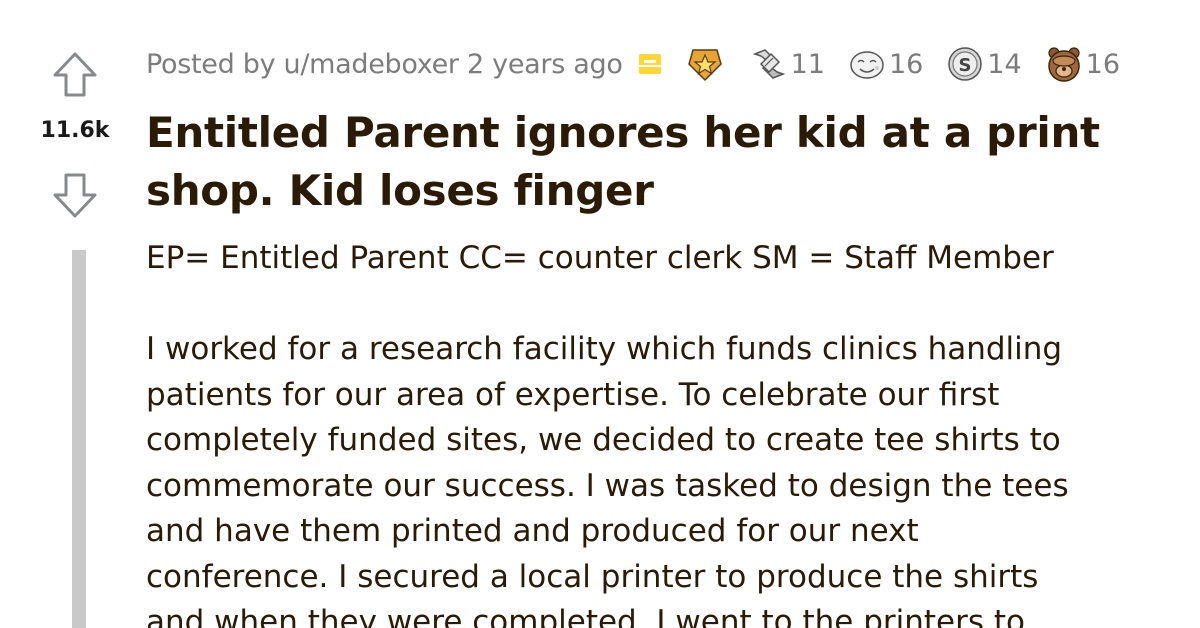  I want to click on author-username-link: u/madeboxer, so click(372, 64).